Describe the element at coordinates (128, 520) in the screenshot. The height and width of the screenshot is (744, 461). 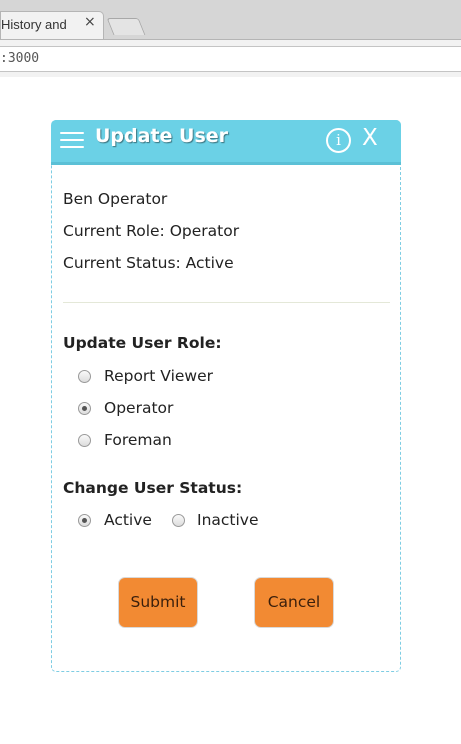
I see `radio-label: Active` at that location.